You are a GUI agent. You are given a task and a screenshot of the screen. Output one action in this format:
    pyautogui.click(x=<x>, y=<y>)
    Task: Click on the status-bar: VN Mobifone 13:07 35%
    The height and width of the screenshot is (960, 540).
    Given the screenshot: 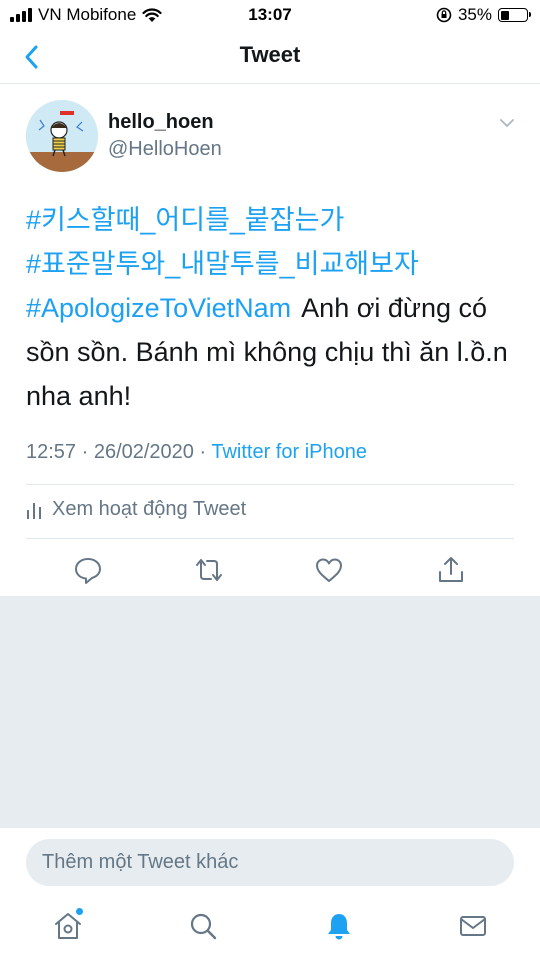 What is the action you would take?
    pyautogui.click(x=270, y=15)
    